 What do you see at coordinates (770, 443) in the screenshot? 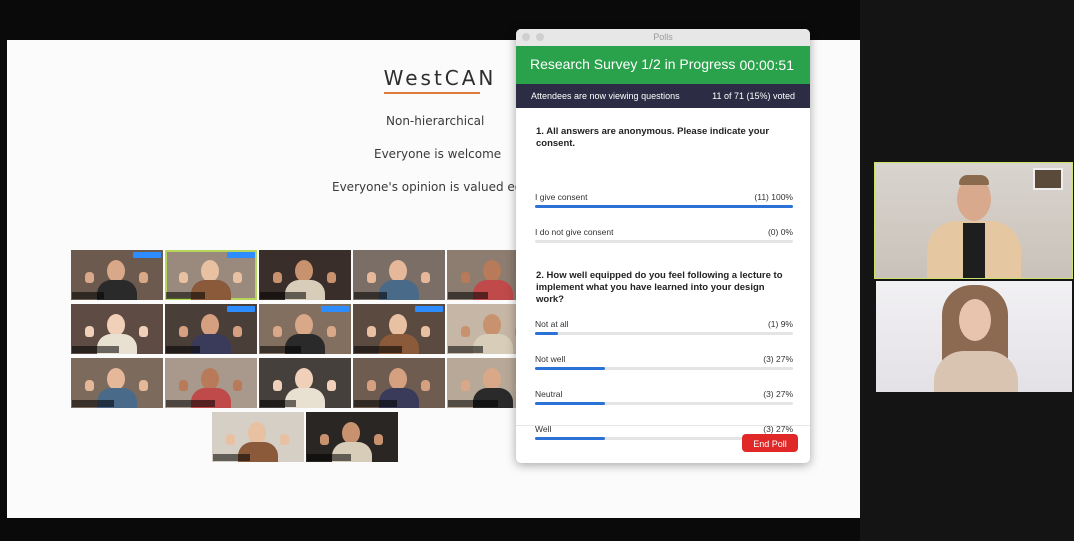
I see `end-poll-button: End Poll` at bounding box center [770, 443].